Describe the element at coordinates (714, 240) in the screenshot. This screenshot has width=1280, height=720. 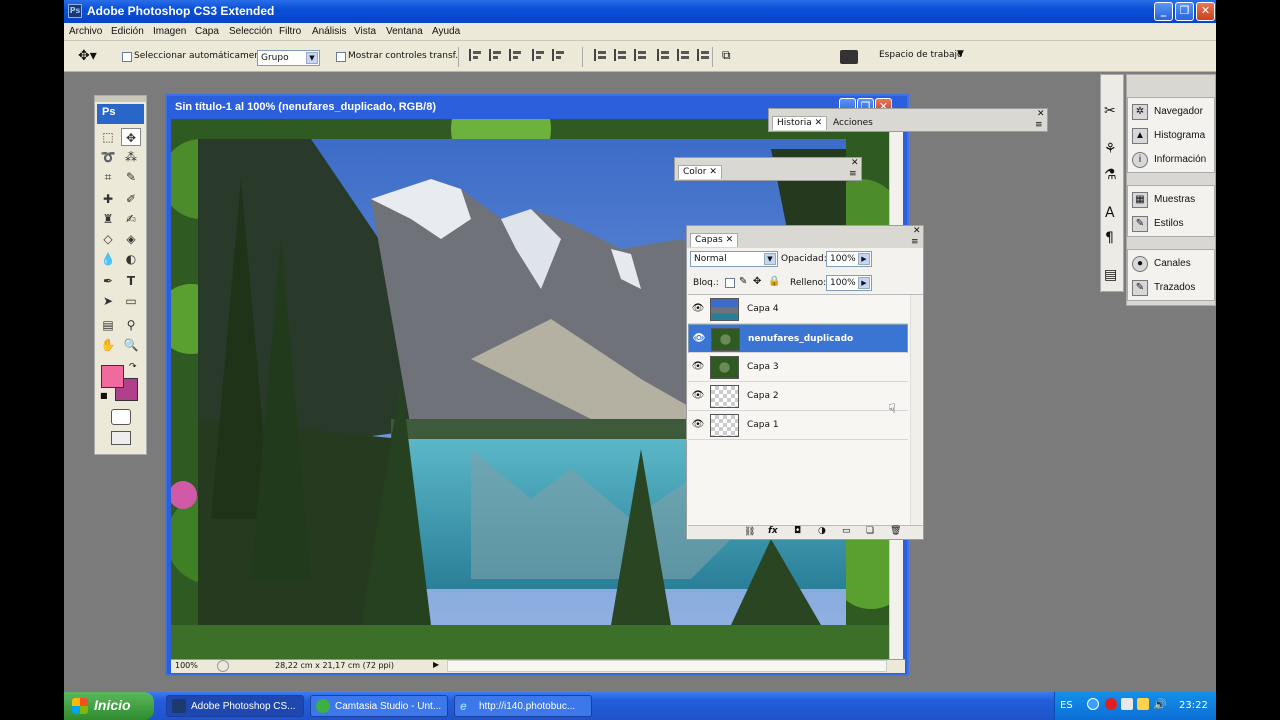
I see `tab-capas: Capas ✕` at that location.